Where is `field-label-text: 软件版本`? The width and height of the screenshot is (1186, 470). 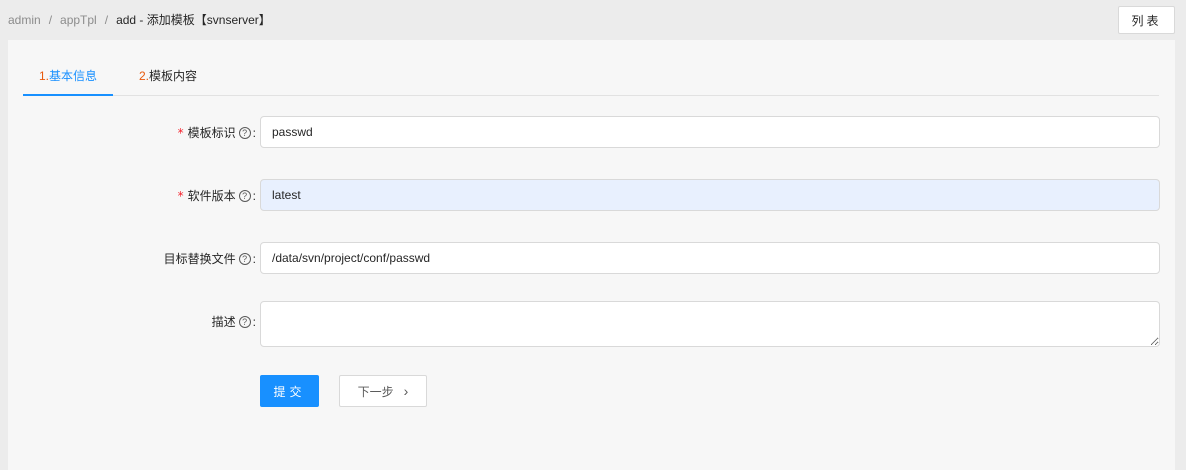
field-label-text: 软件版本 is located at coordinates (211, 196).